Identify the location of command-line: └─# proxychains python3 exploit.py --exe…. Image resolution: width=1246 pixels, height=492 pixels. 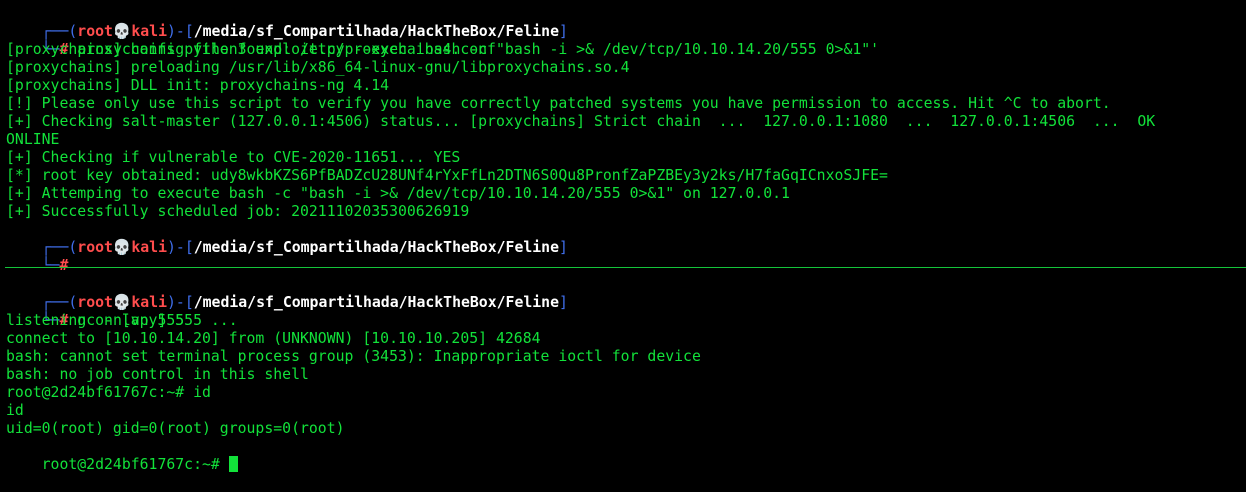
(623, 40).